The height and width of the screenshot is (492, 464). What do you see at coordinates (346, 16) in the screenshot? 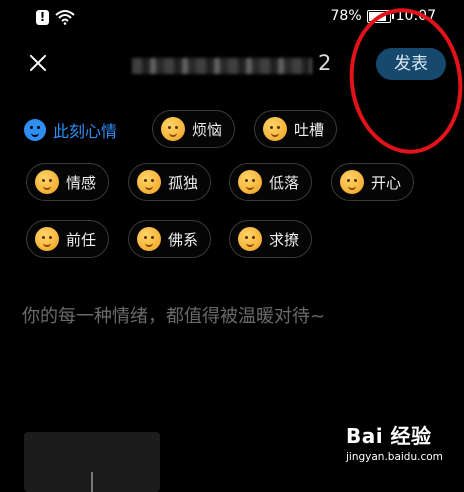
I see `battery-percent: 78%` at bounding box center [346, 16].